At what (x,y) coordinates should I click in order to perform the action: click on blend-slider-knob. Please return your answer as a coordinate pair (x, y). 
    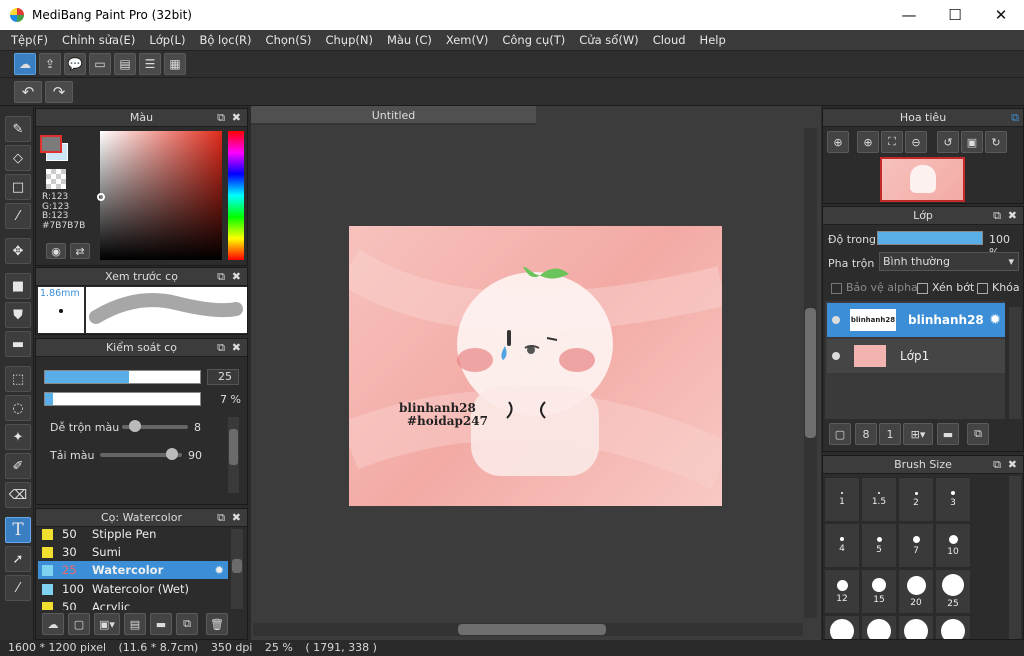
    Looking at the image, I should click on (134, 426).